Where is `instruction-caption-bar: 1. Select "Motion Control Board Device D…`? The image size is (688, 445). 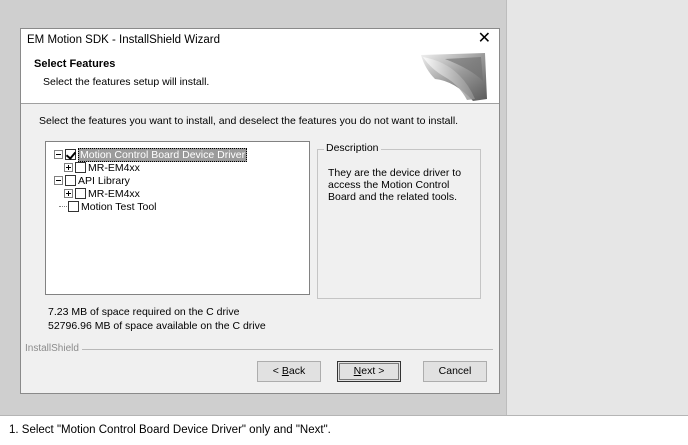 instruction-caption-bar: 1. Select "Motion Control Board Device D… is located at coordinates (344, 430).